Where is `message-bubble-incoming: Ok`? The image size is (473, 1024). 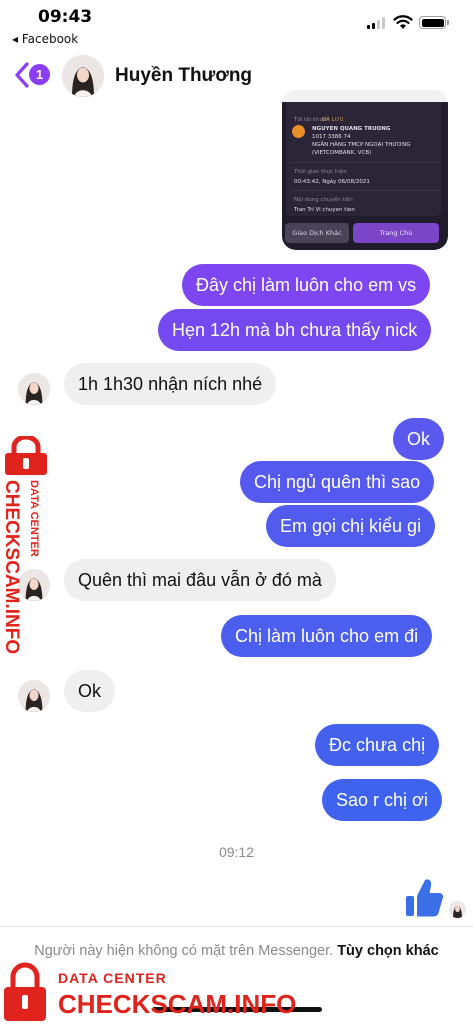 message-bubble-incoming: Ok is located at coordinates (90, 691).